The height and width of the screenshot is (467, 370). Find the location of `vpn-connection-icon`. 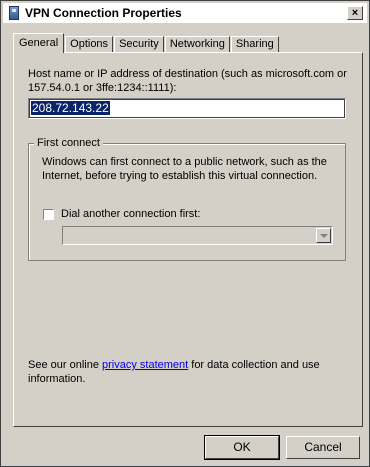

vpn-connection-icon is located at coordinates (14, 13).